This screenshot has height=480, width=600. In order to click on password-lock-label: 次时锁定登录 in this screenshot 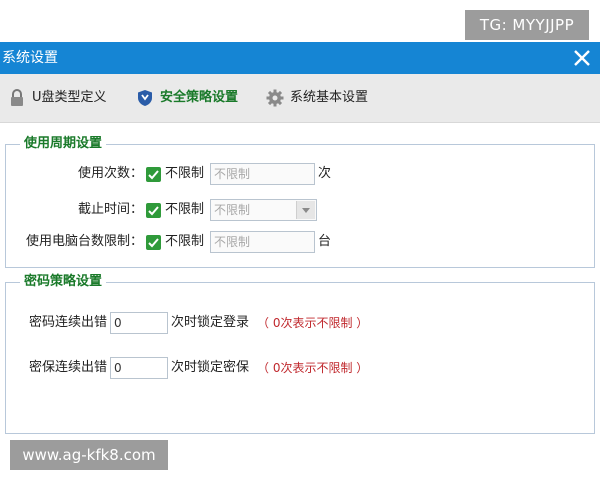, I will do `click(210, 322)`.